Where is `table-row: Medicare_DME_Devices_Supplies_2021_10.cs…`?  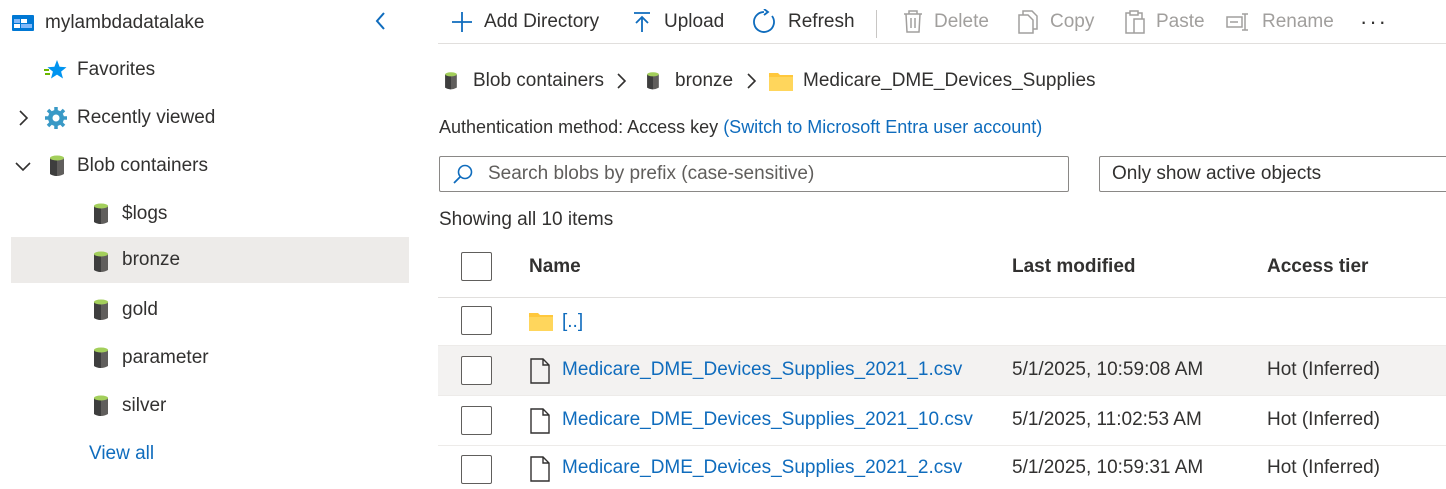 table-row: Medicare_DME_Devices_Supplies_2021_10.cs… is located at coordinates (942, 421).